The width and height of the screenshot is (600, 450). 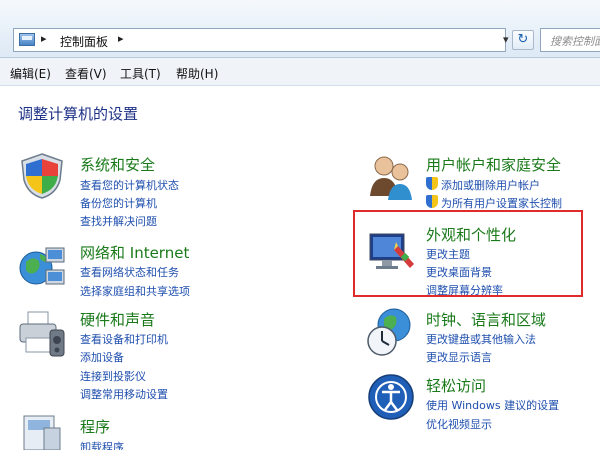 I want to click on ease-of-access-icon, so click(x=391, y=397).